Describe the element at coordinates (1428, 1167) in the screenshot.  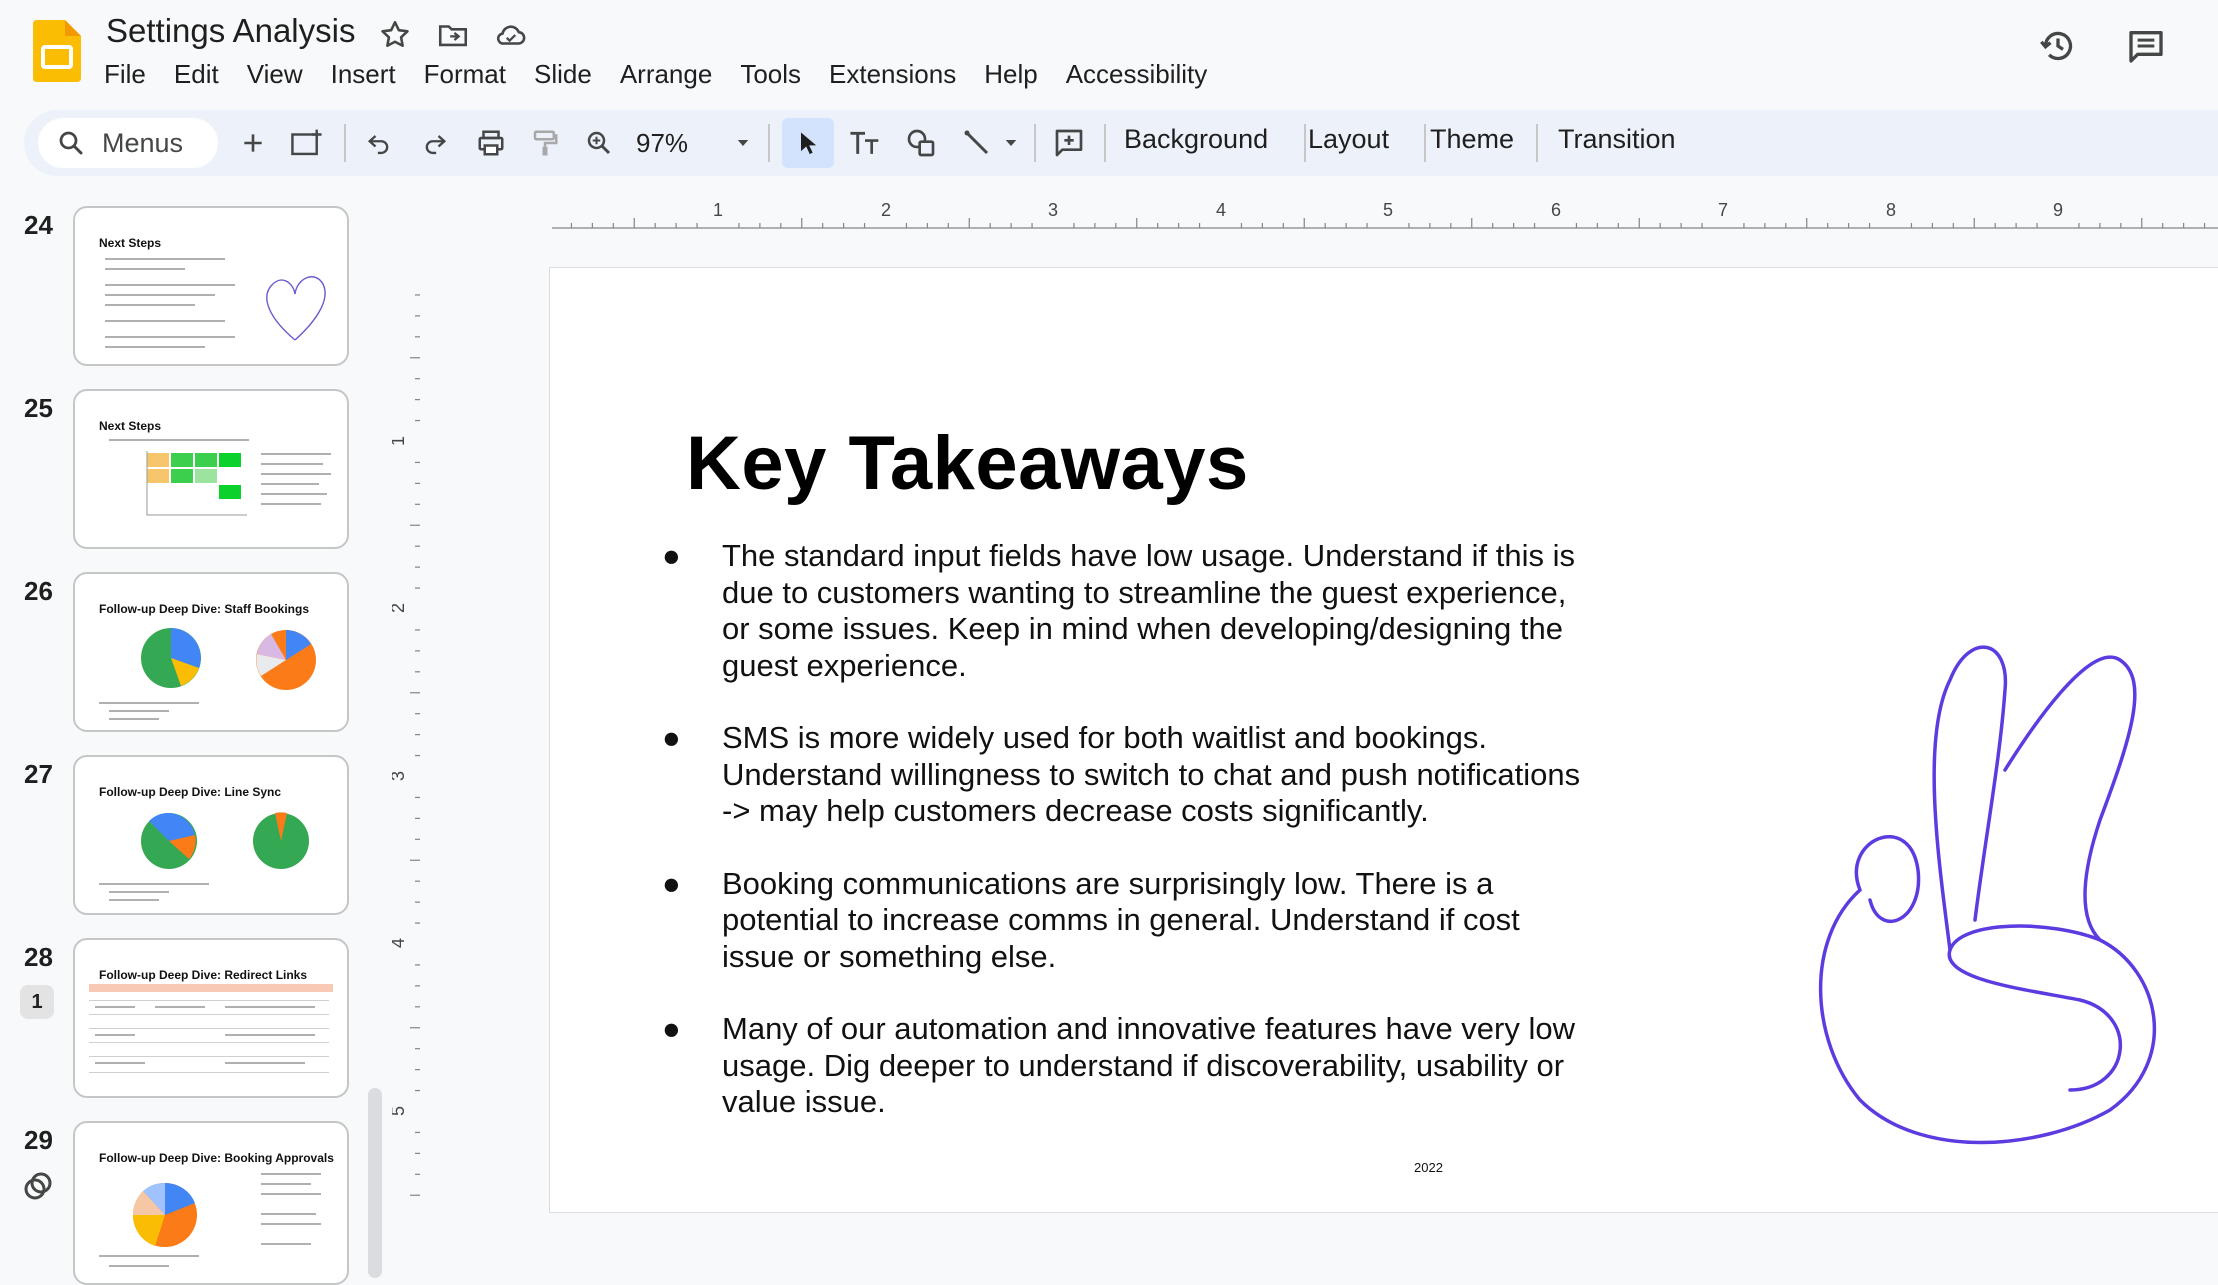
I see `year-label: 2022` at that location.